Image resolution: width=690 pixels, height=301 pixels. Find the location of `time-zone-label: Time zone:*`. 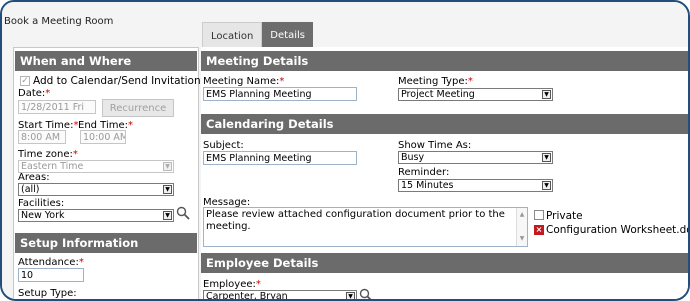

time-zone-label: Time zone:* is located at coordinates (48, 154).